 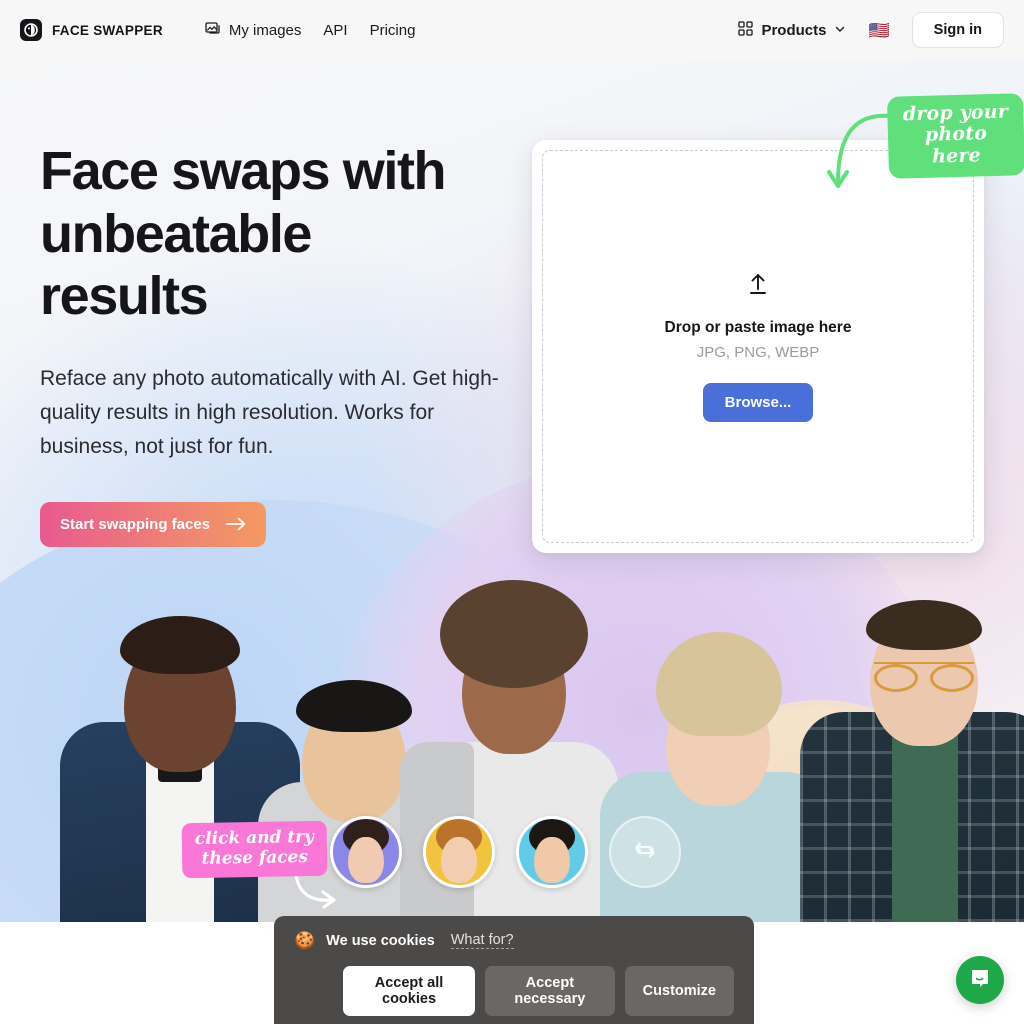 I want to click on accept-all-cookies-button: Accept all cookies, so click(x=409, y=991).